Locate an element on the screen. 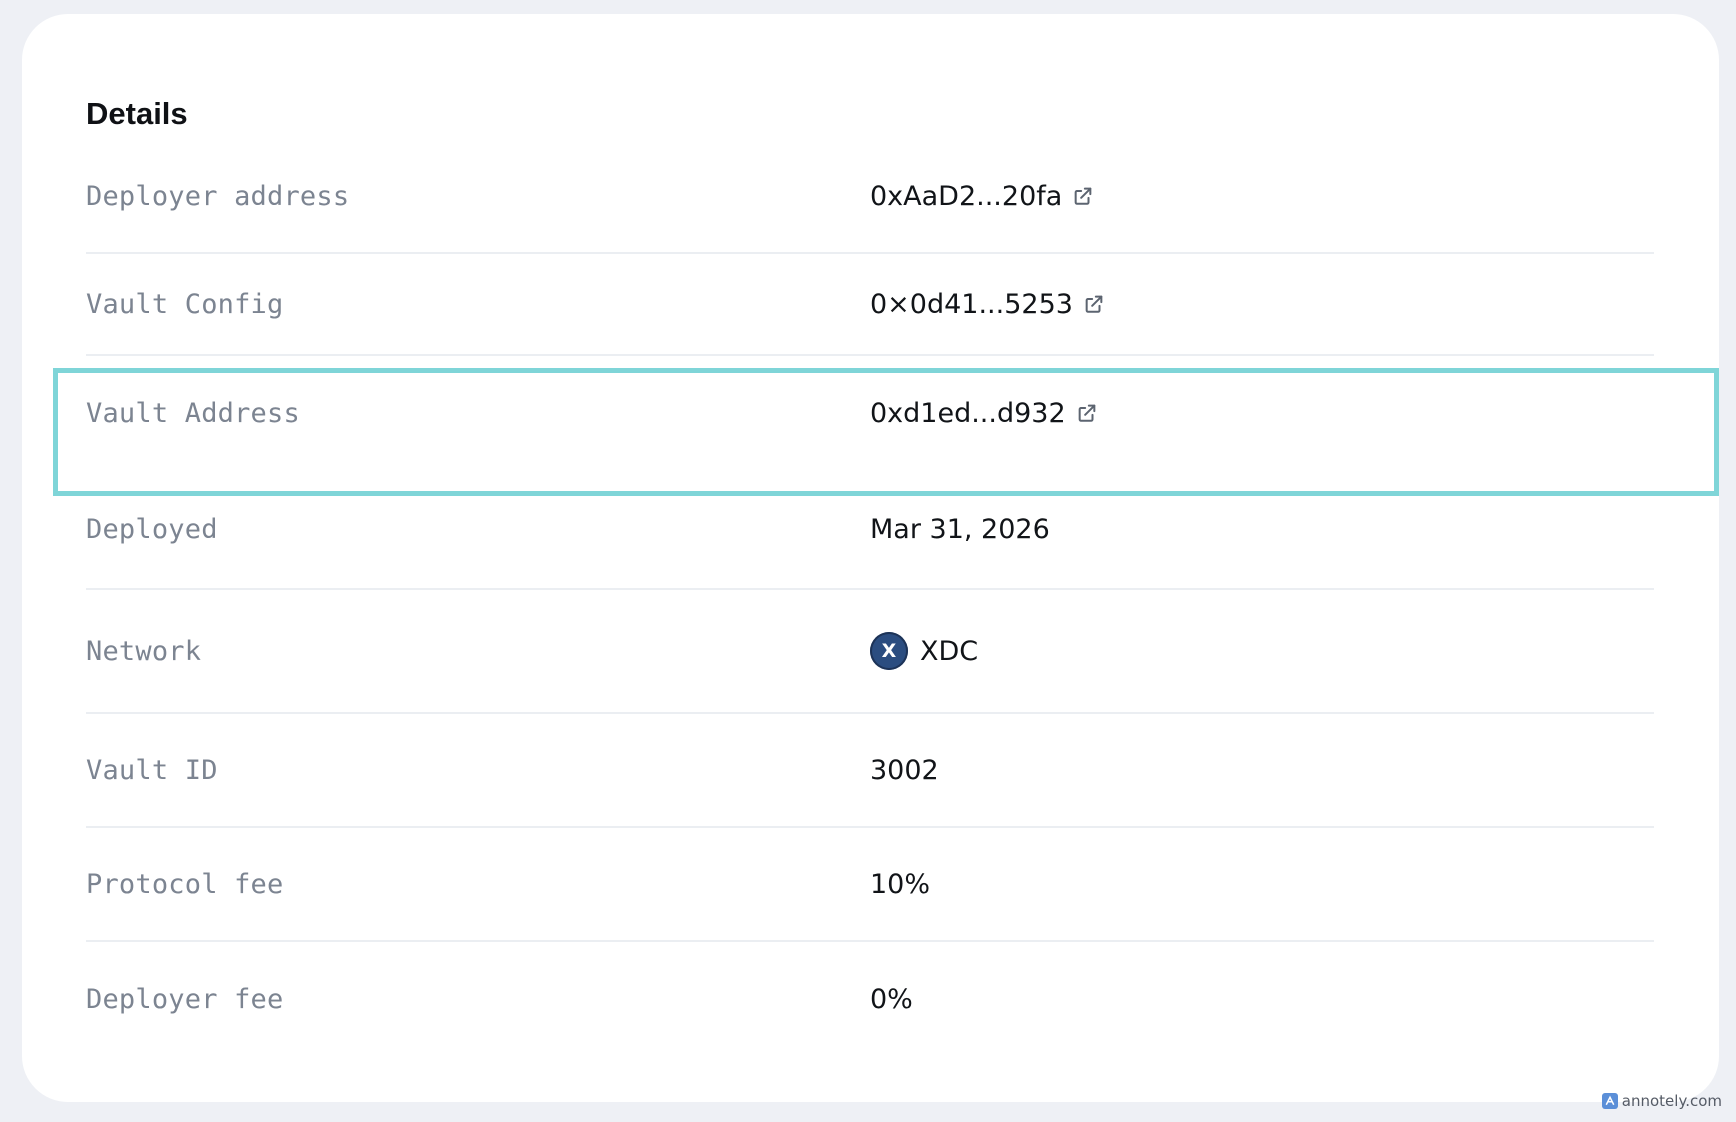  detail-row-vault-id: Vault ID 3002 is located at coordinates (870, 771).